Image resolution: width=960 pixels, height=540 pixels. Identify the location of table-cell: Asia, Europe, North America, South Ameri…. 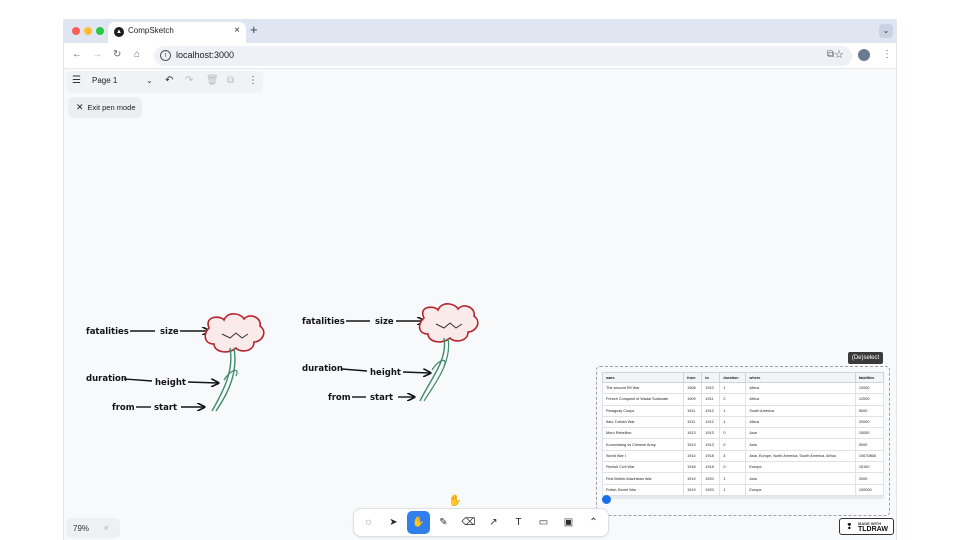
(800, 456).